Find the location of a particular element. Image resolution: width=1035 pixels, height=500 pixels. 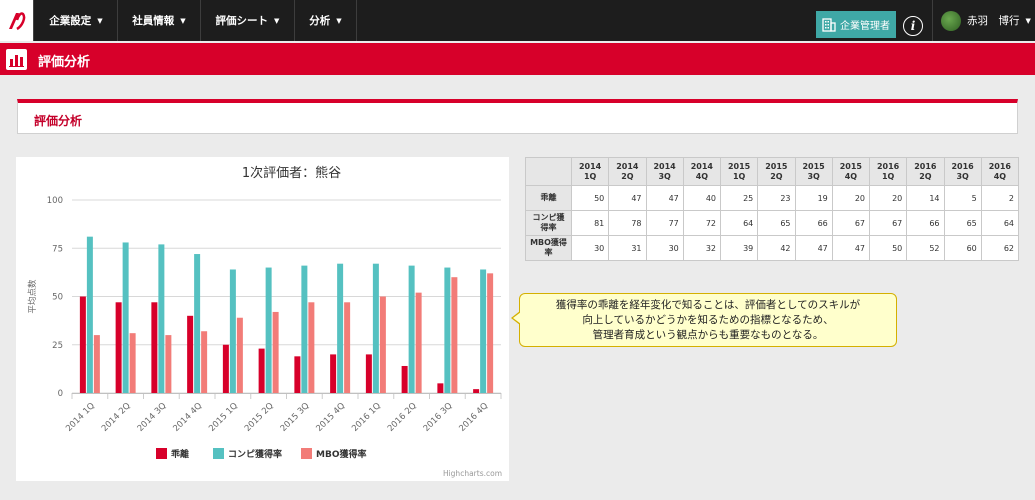

table-cell: 19 is located at coordinates (813, 198).